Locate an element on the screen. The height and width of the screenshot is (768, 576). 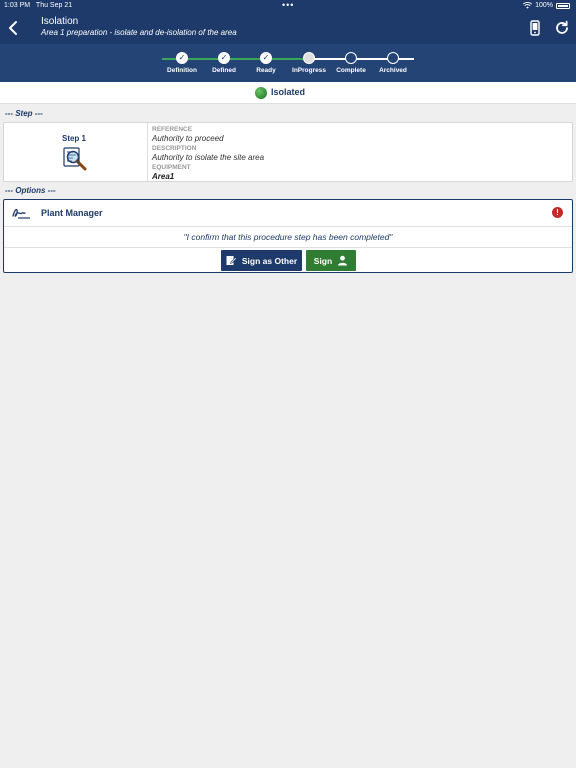
stage-label: Archived is located at coordinates (393, 70).